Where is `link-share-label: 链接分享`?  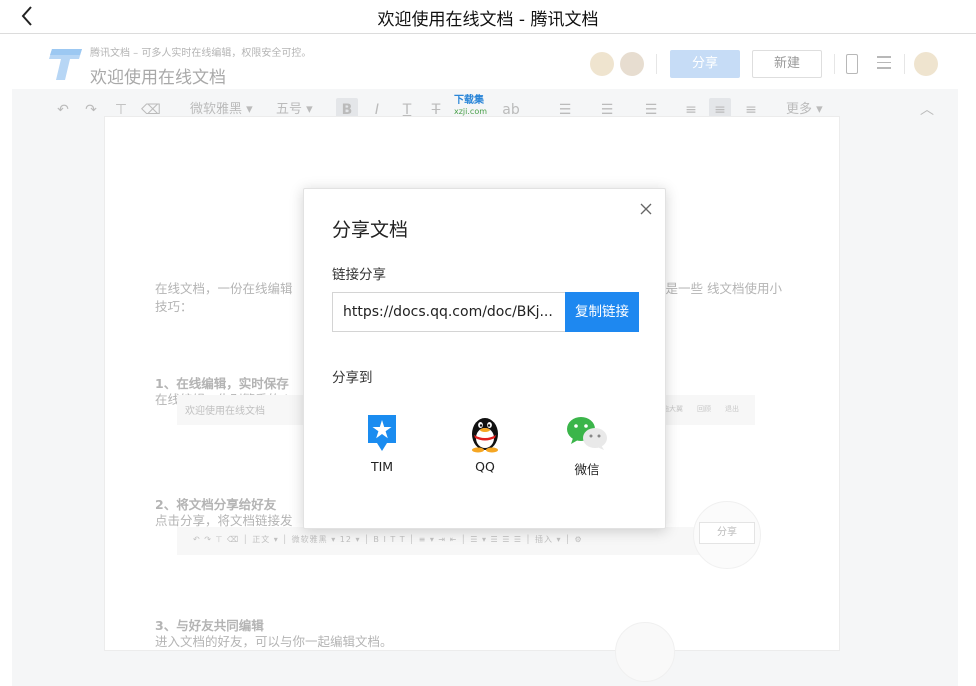
link-share-label: 链接分享 is located at coordinates (359, 275).